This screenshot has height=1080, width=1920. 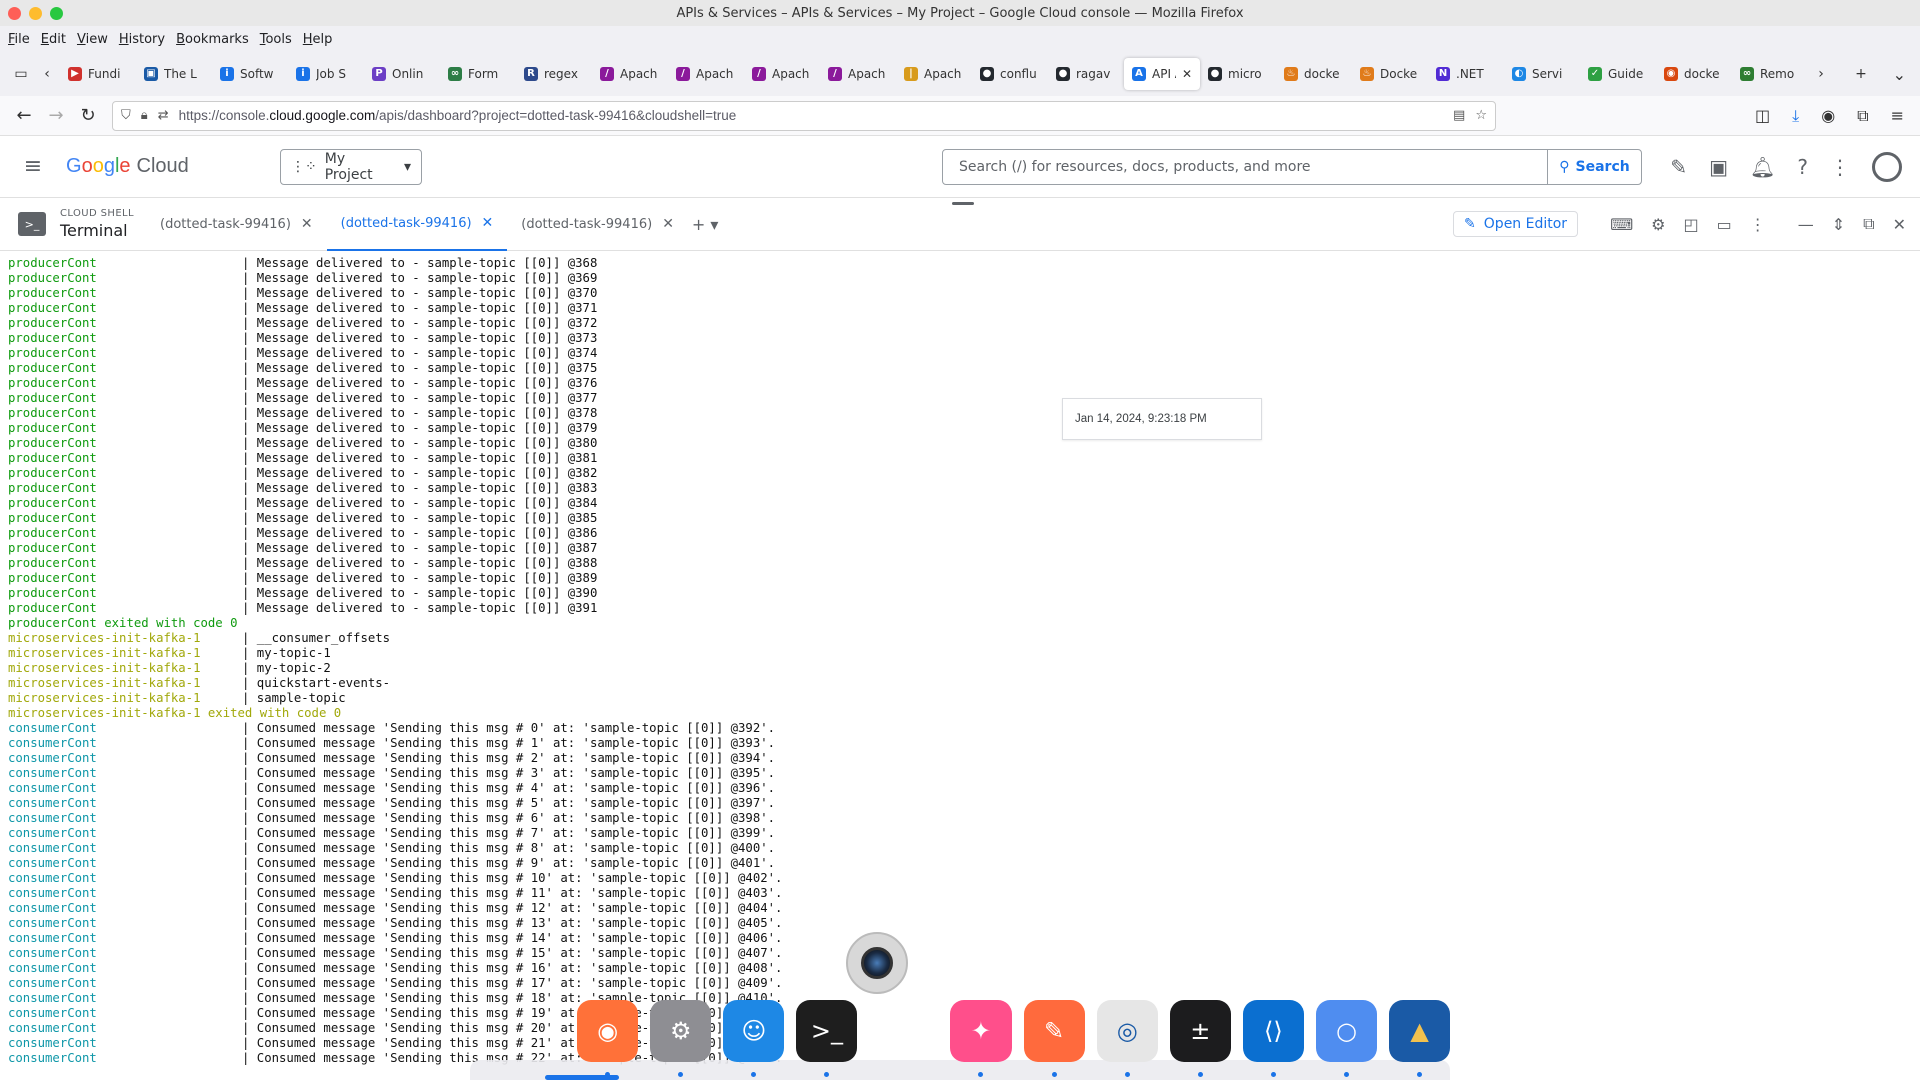 I want to click on minimize-icon: —, so click(x=1806, y=224).